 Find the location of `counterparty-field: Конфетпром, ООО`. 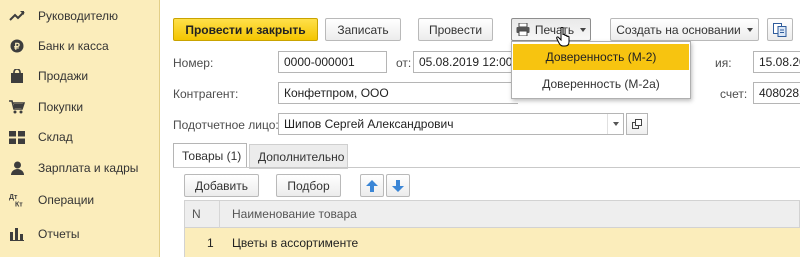

counterparty-field: Конфетпром, ООО is located at coordinates (398, 93).